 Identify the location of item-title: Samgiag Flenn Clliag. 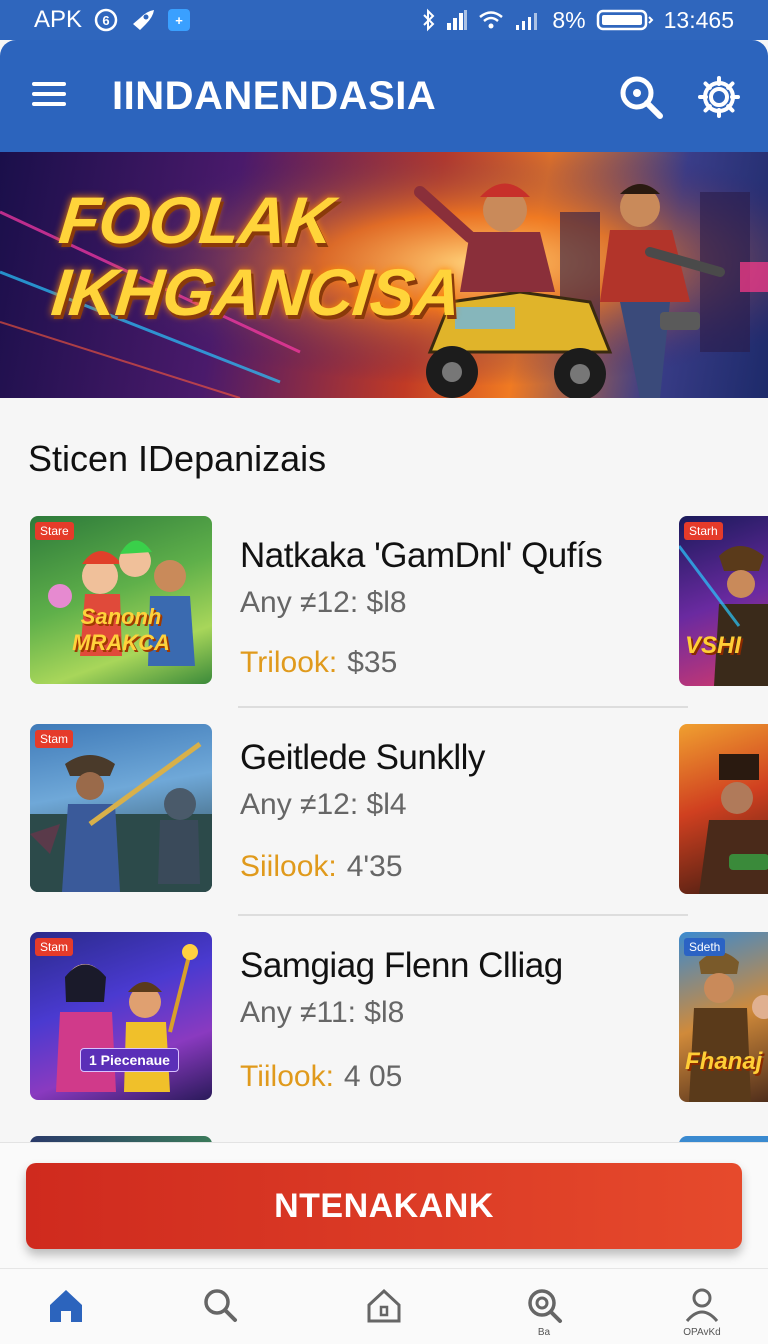
(401, 965).